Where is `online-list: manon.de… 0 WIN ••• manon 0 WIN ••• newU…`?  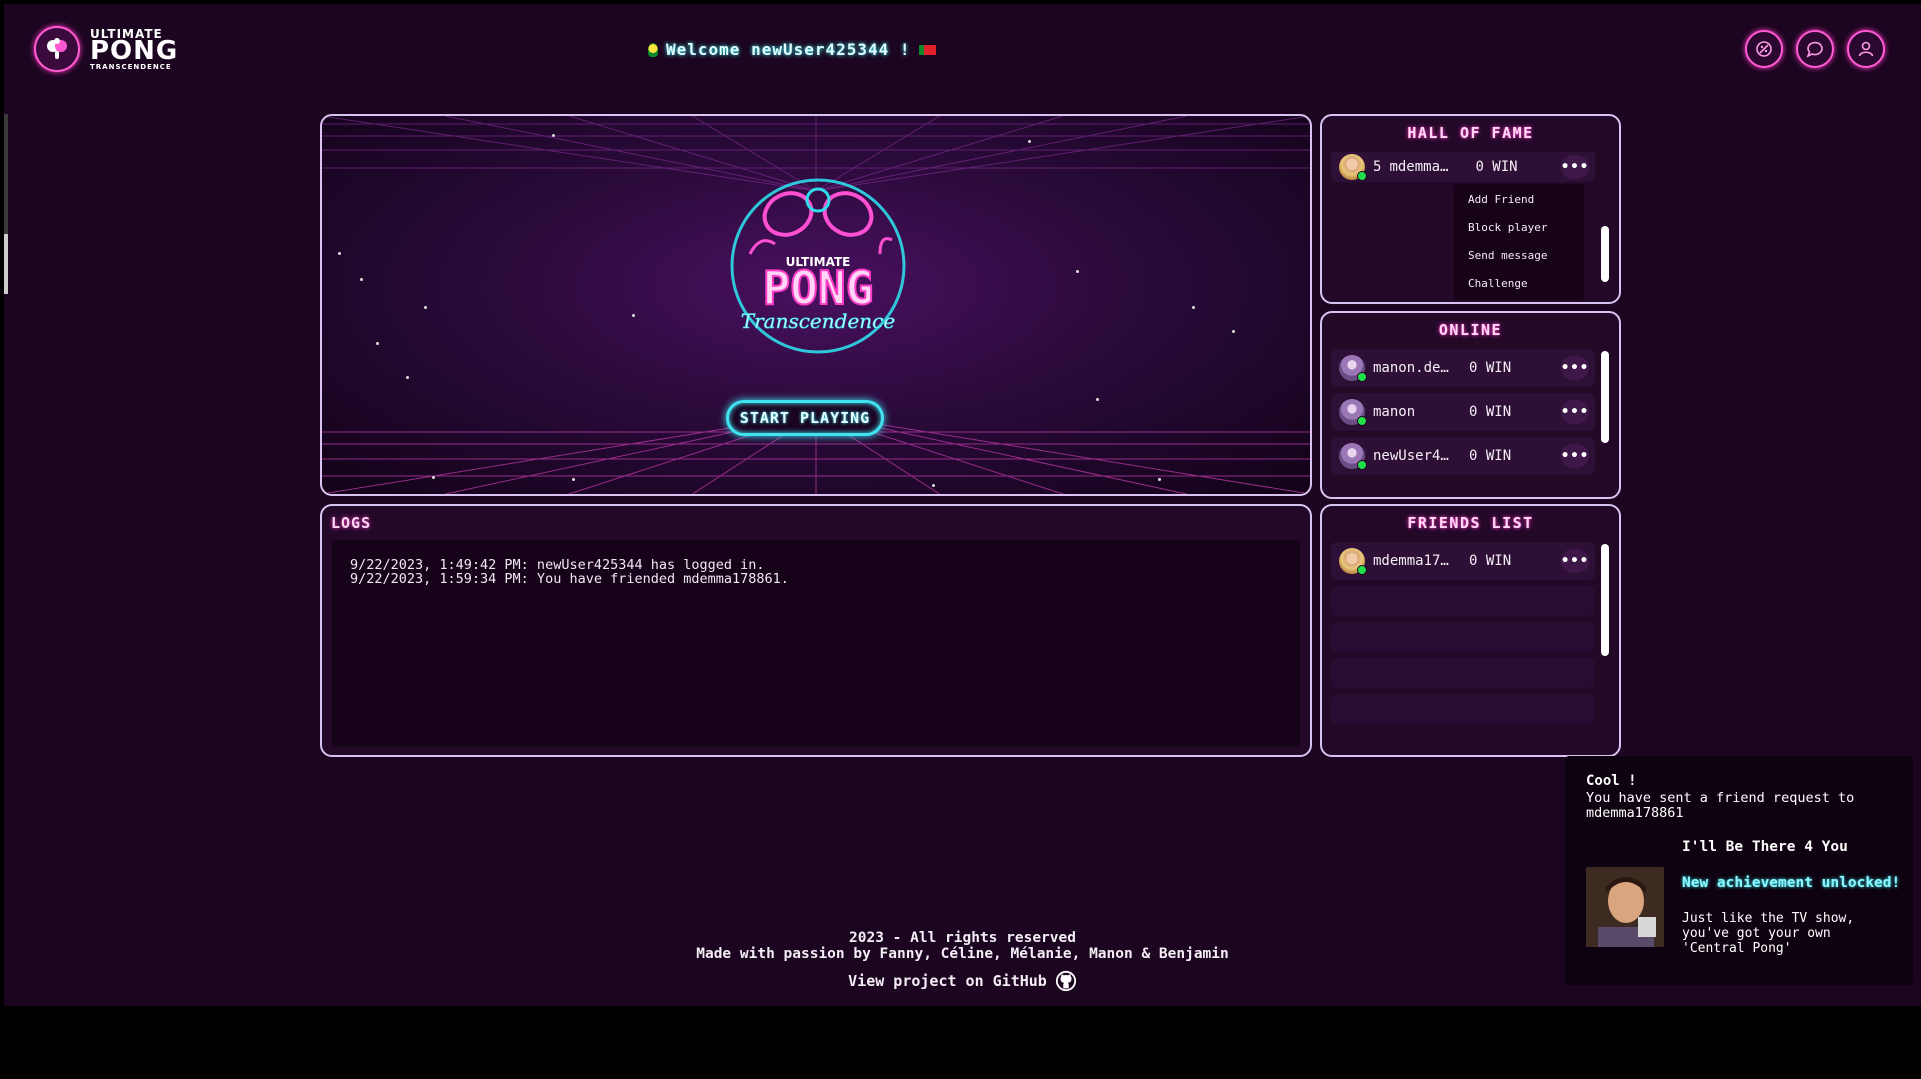
online-list: manon.de… 0 WIN ••• manon 0 WIN ••• newU… is located at coordinates (1463, 415).